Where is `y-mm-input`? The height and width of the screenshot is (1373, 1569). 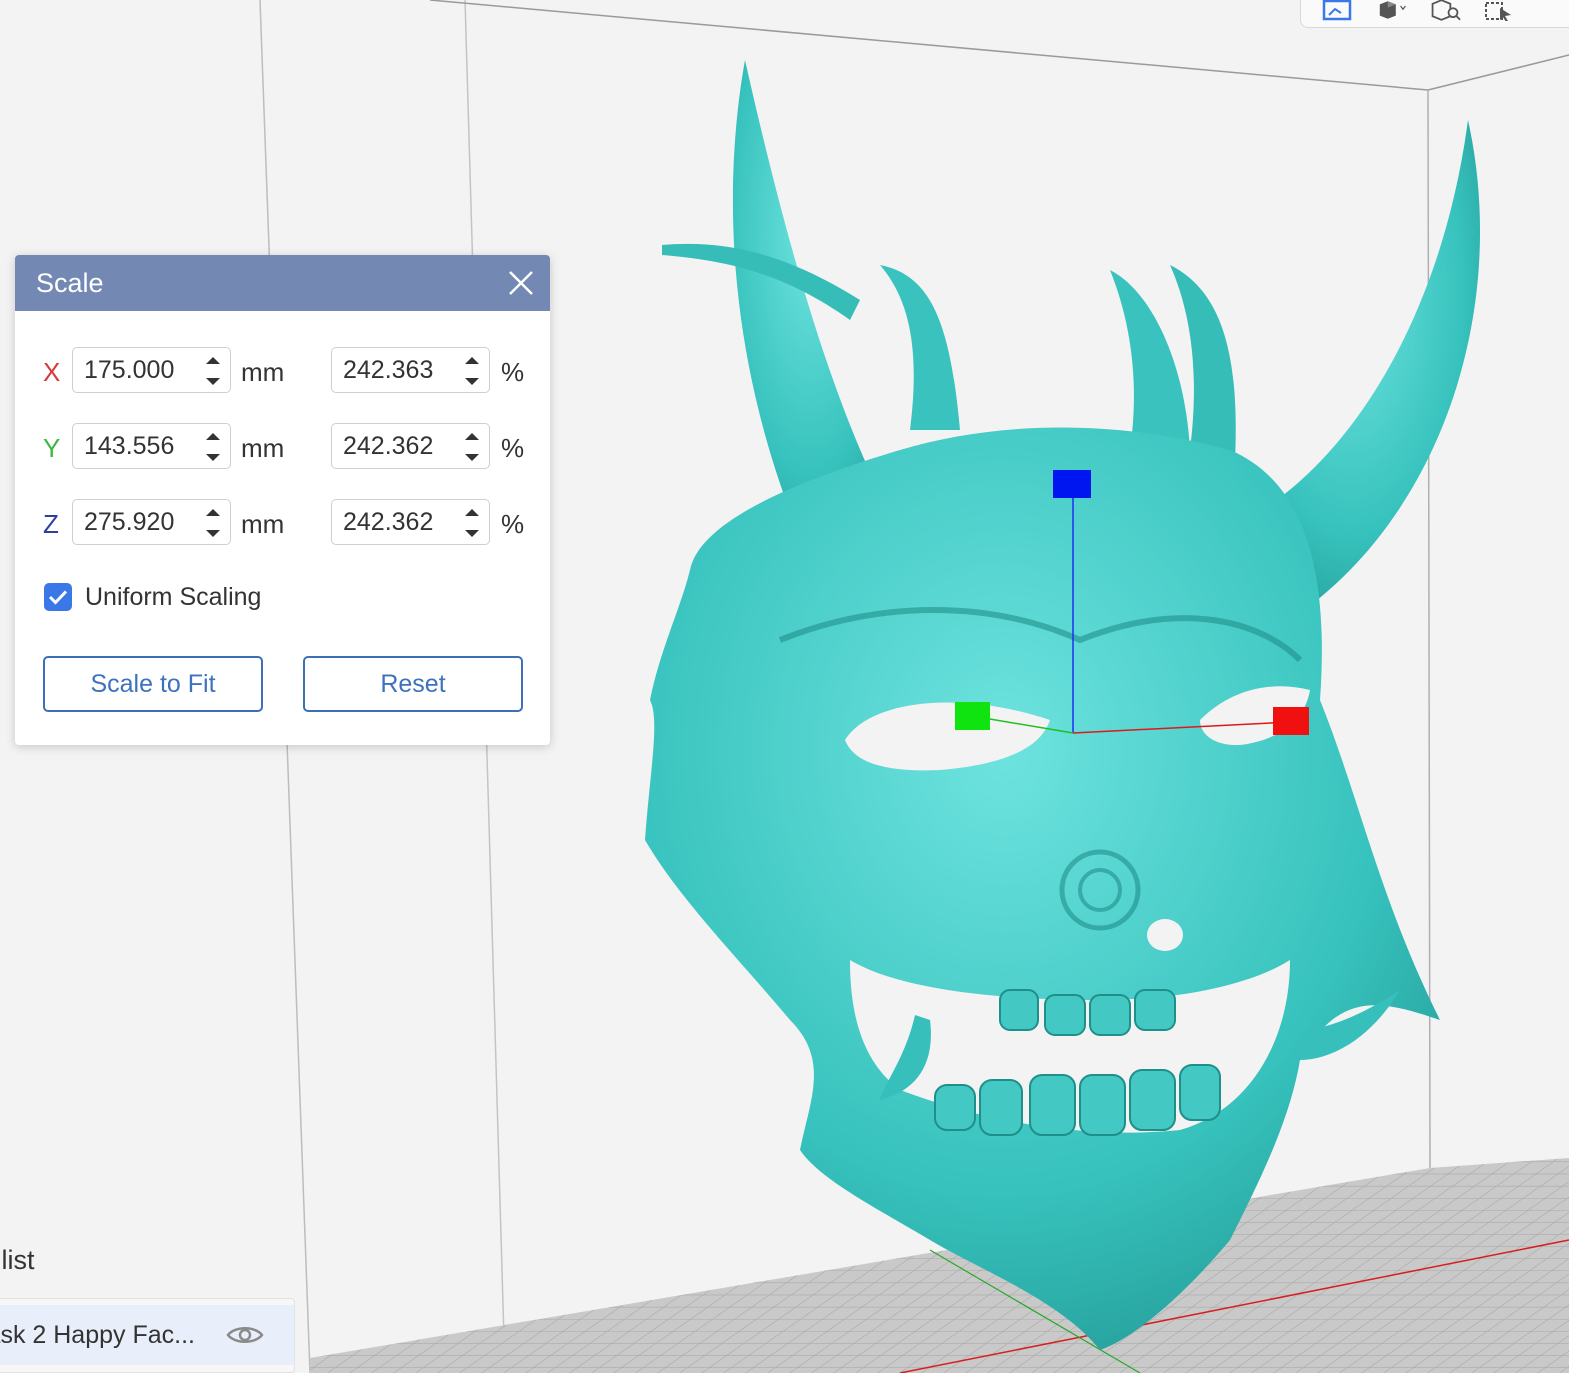 y-mm-input is located at coordinates (135, 446).